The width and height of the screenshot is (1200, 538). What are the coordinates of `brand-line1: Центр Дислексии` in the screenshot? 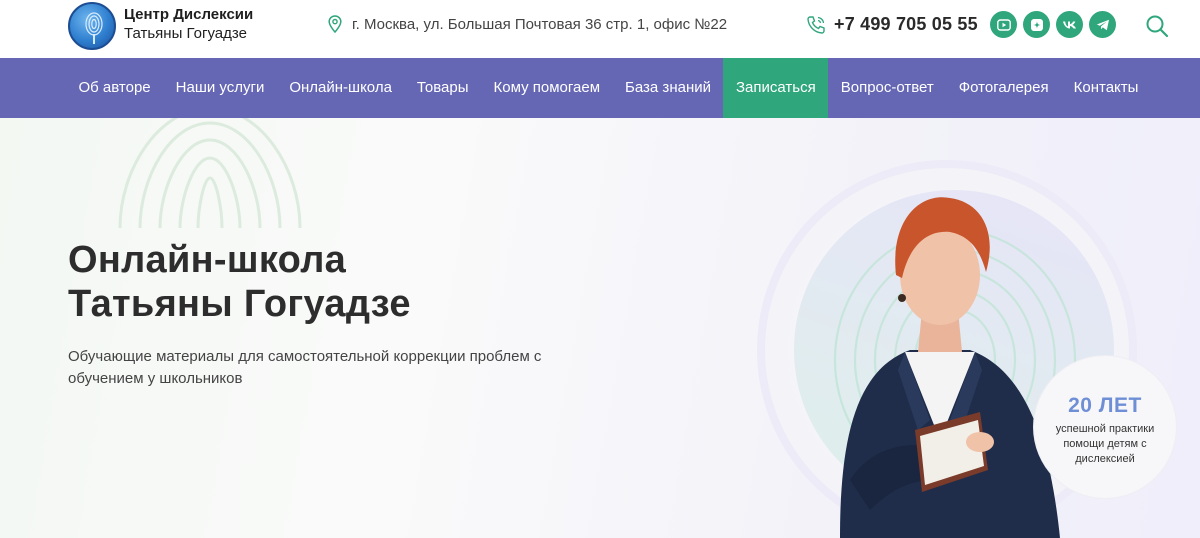 It's located at (189, 14).